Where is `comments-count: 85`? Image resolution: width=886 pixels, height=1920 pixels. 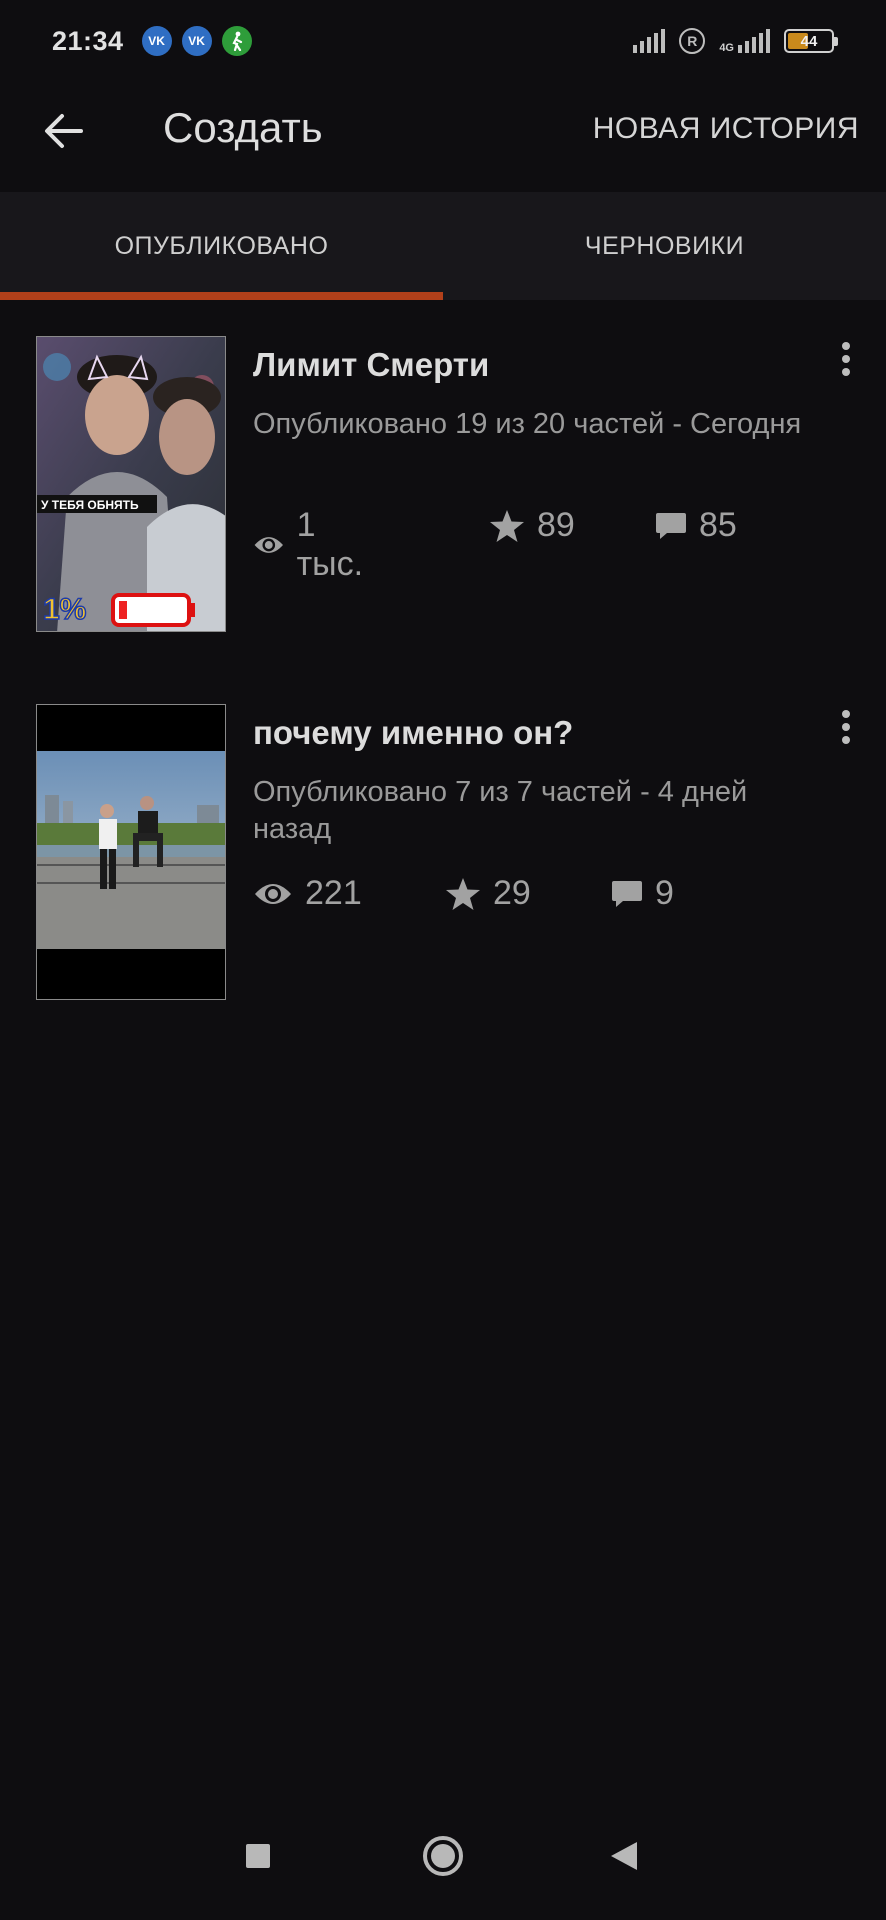
comments-count: 85 is located at coordinates (718, 525).